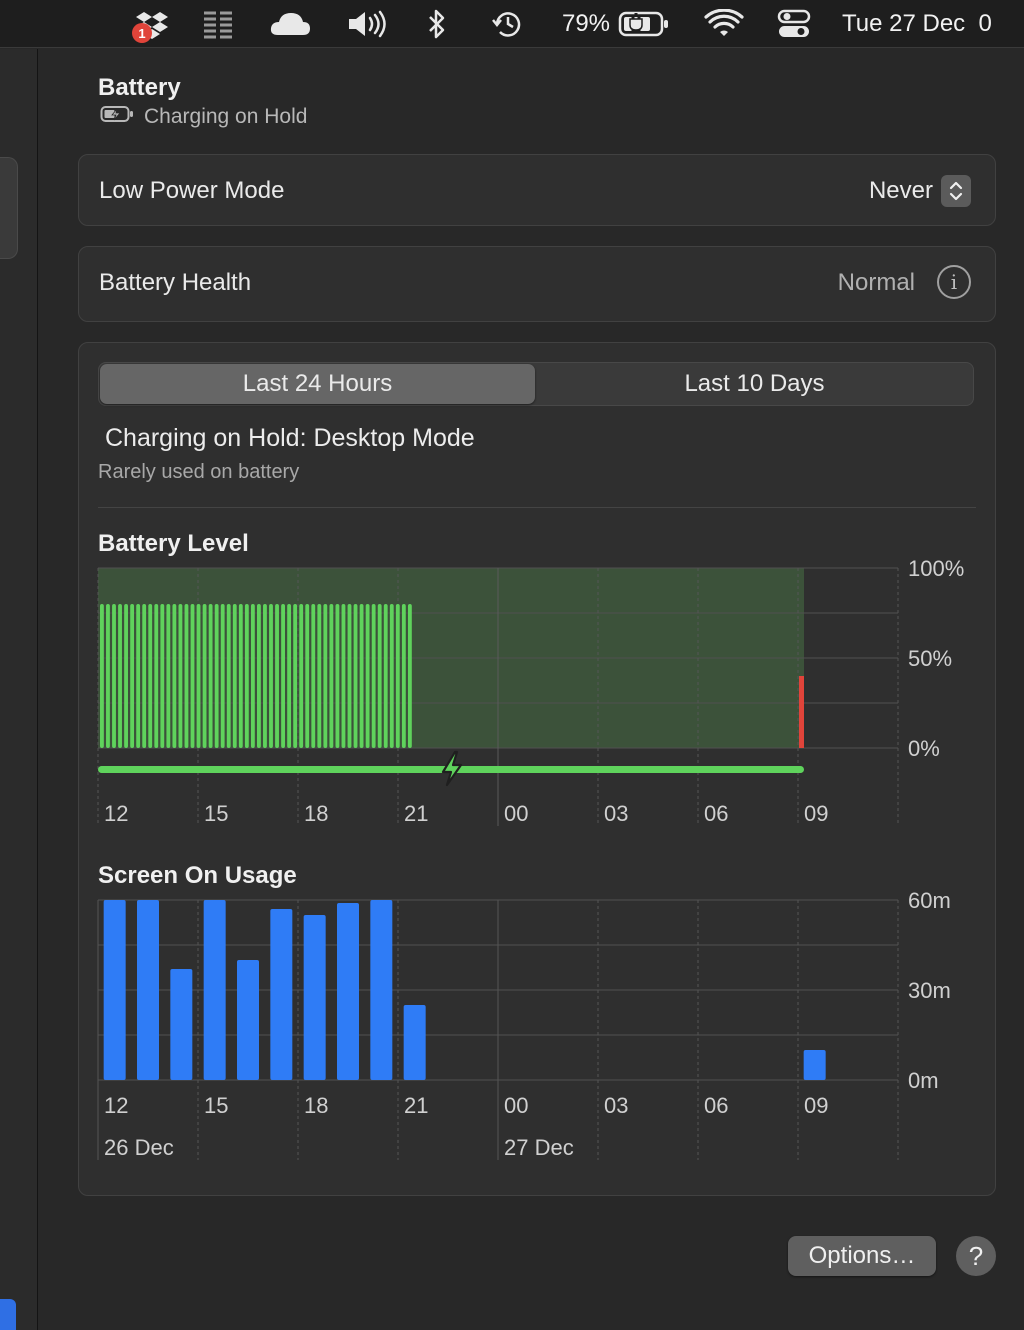 Image resolution: width=1024 pixels, height=1330 pixels. I want to click on page-subtitle-text: Charging on Hold, so click(226, 116).